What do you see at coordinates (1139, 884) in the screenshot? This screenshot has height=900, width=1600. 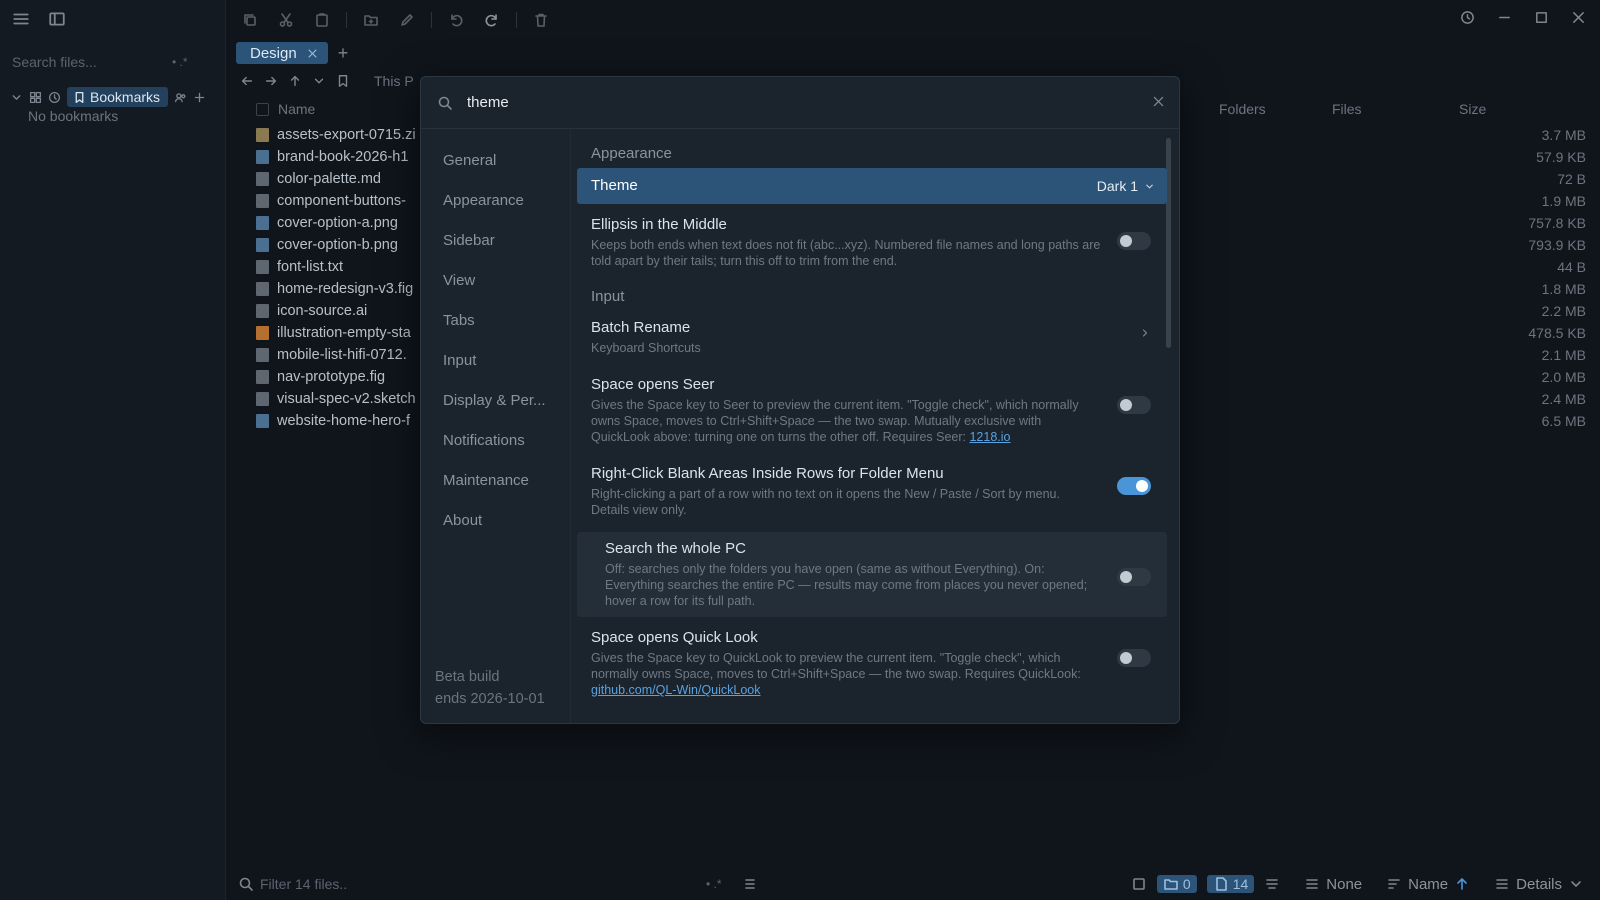 I see `select-mode-icon` at bounding box center [1139, 884].